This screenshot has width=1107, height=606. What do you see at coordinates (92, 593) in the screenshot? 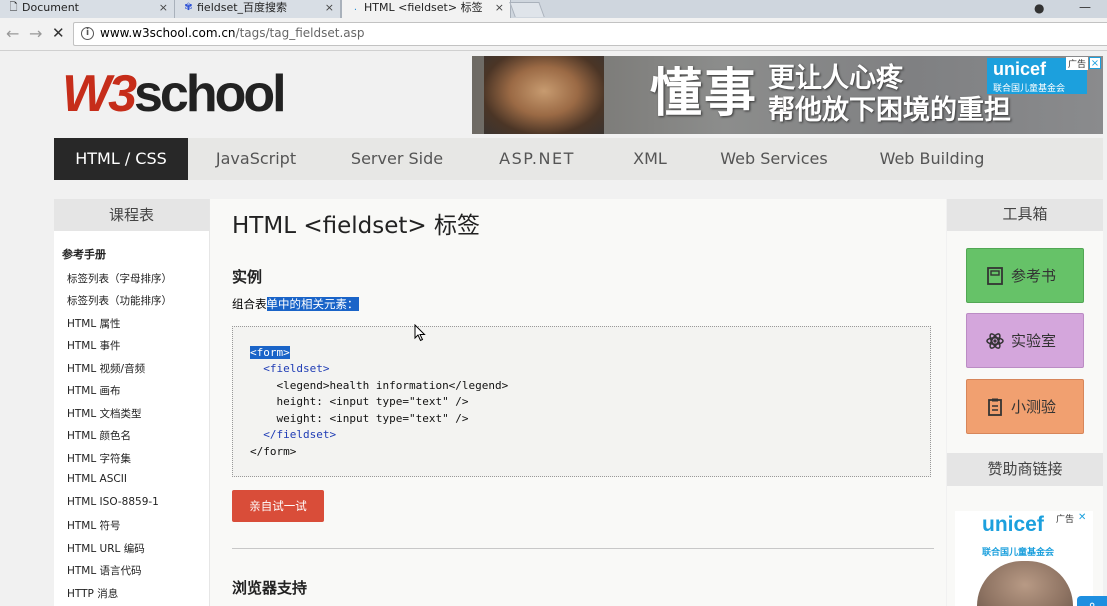
I see `sidebar-link: HTTP 消息` at bounding box center [92, 593].